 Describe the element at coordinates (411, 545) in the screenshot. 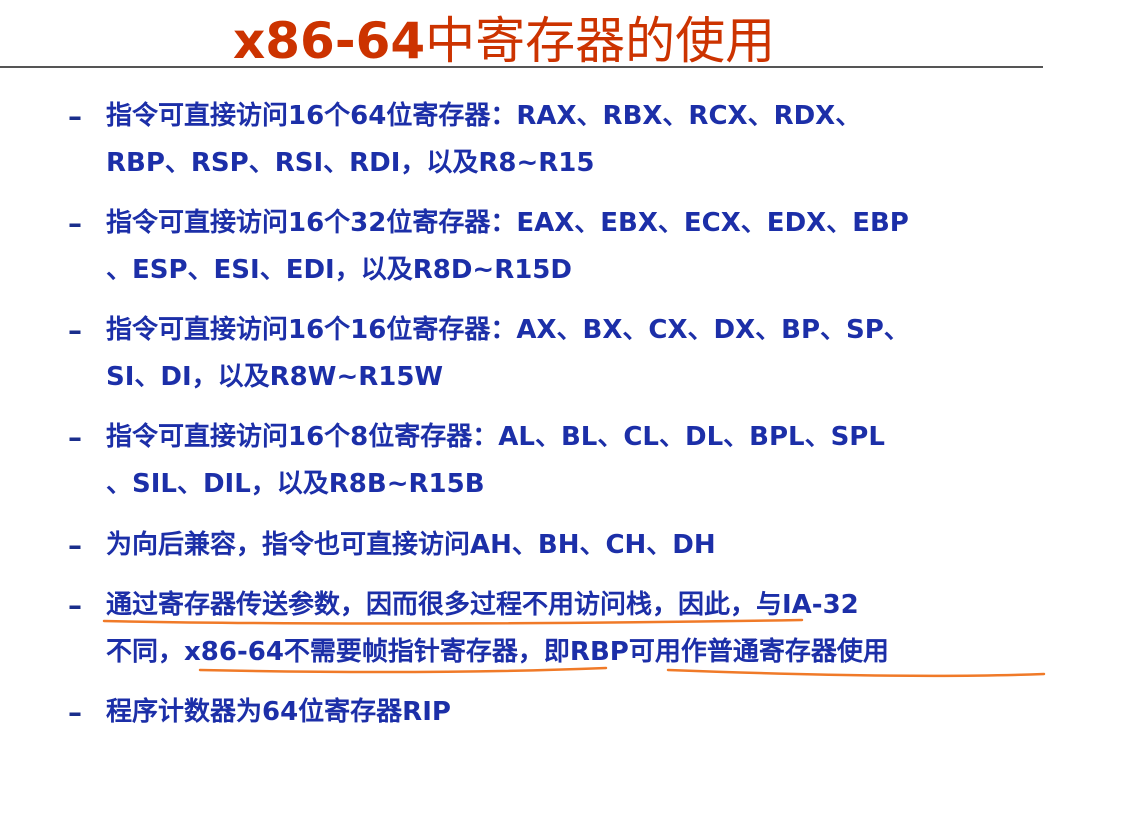

I see `bullet-text: 为向后兼容，指令也可直接访问AH、BH、CH、DH` at that location.